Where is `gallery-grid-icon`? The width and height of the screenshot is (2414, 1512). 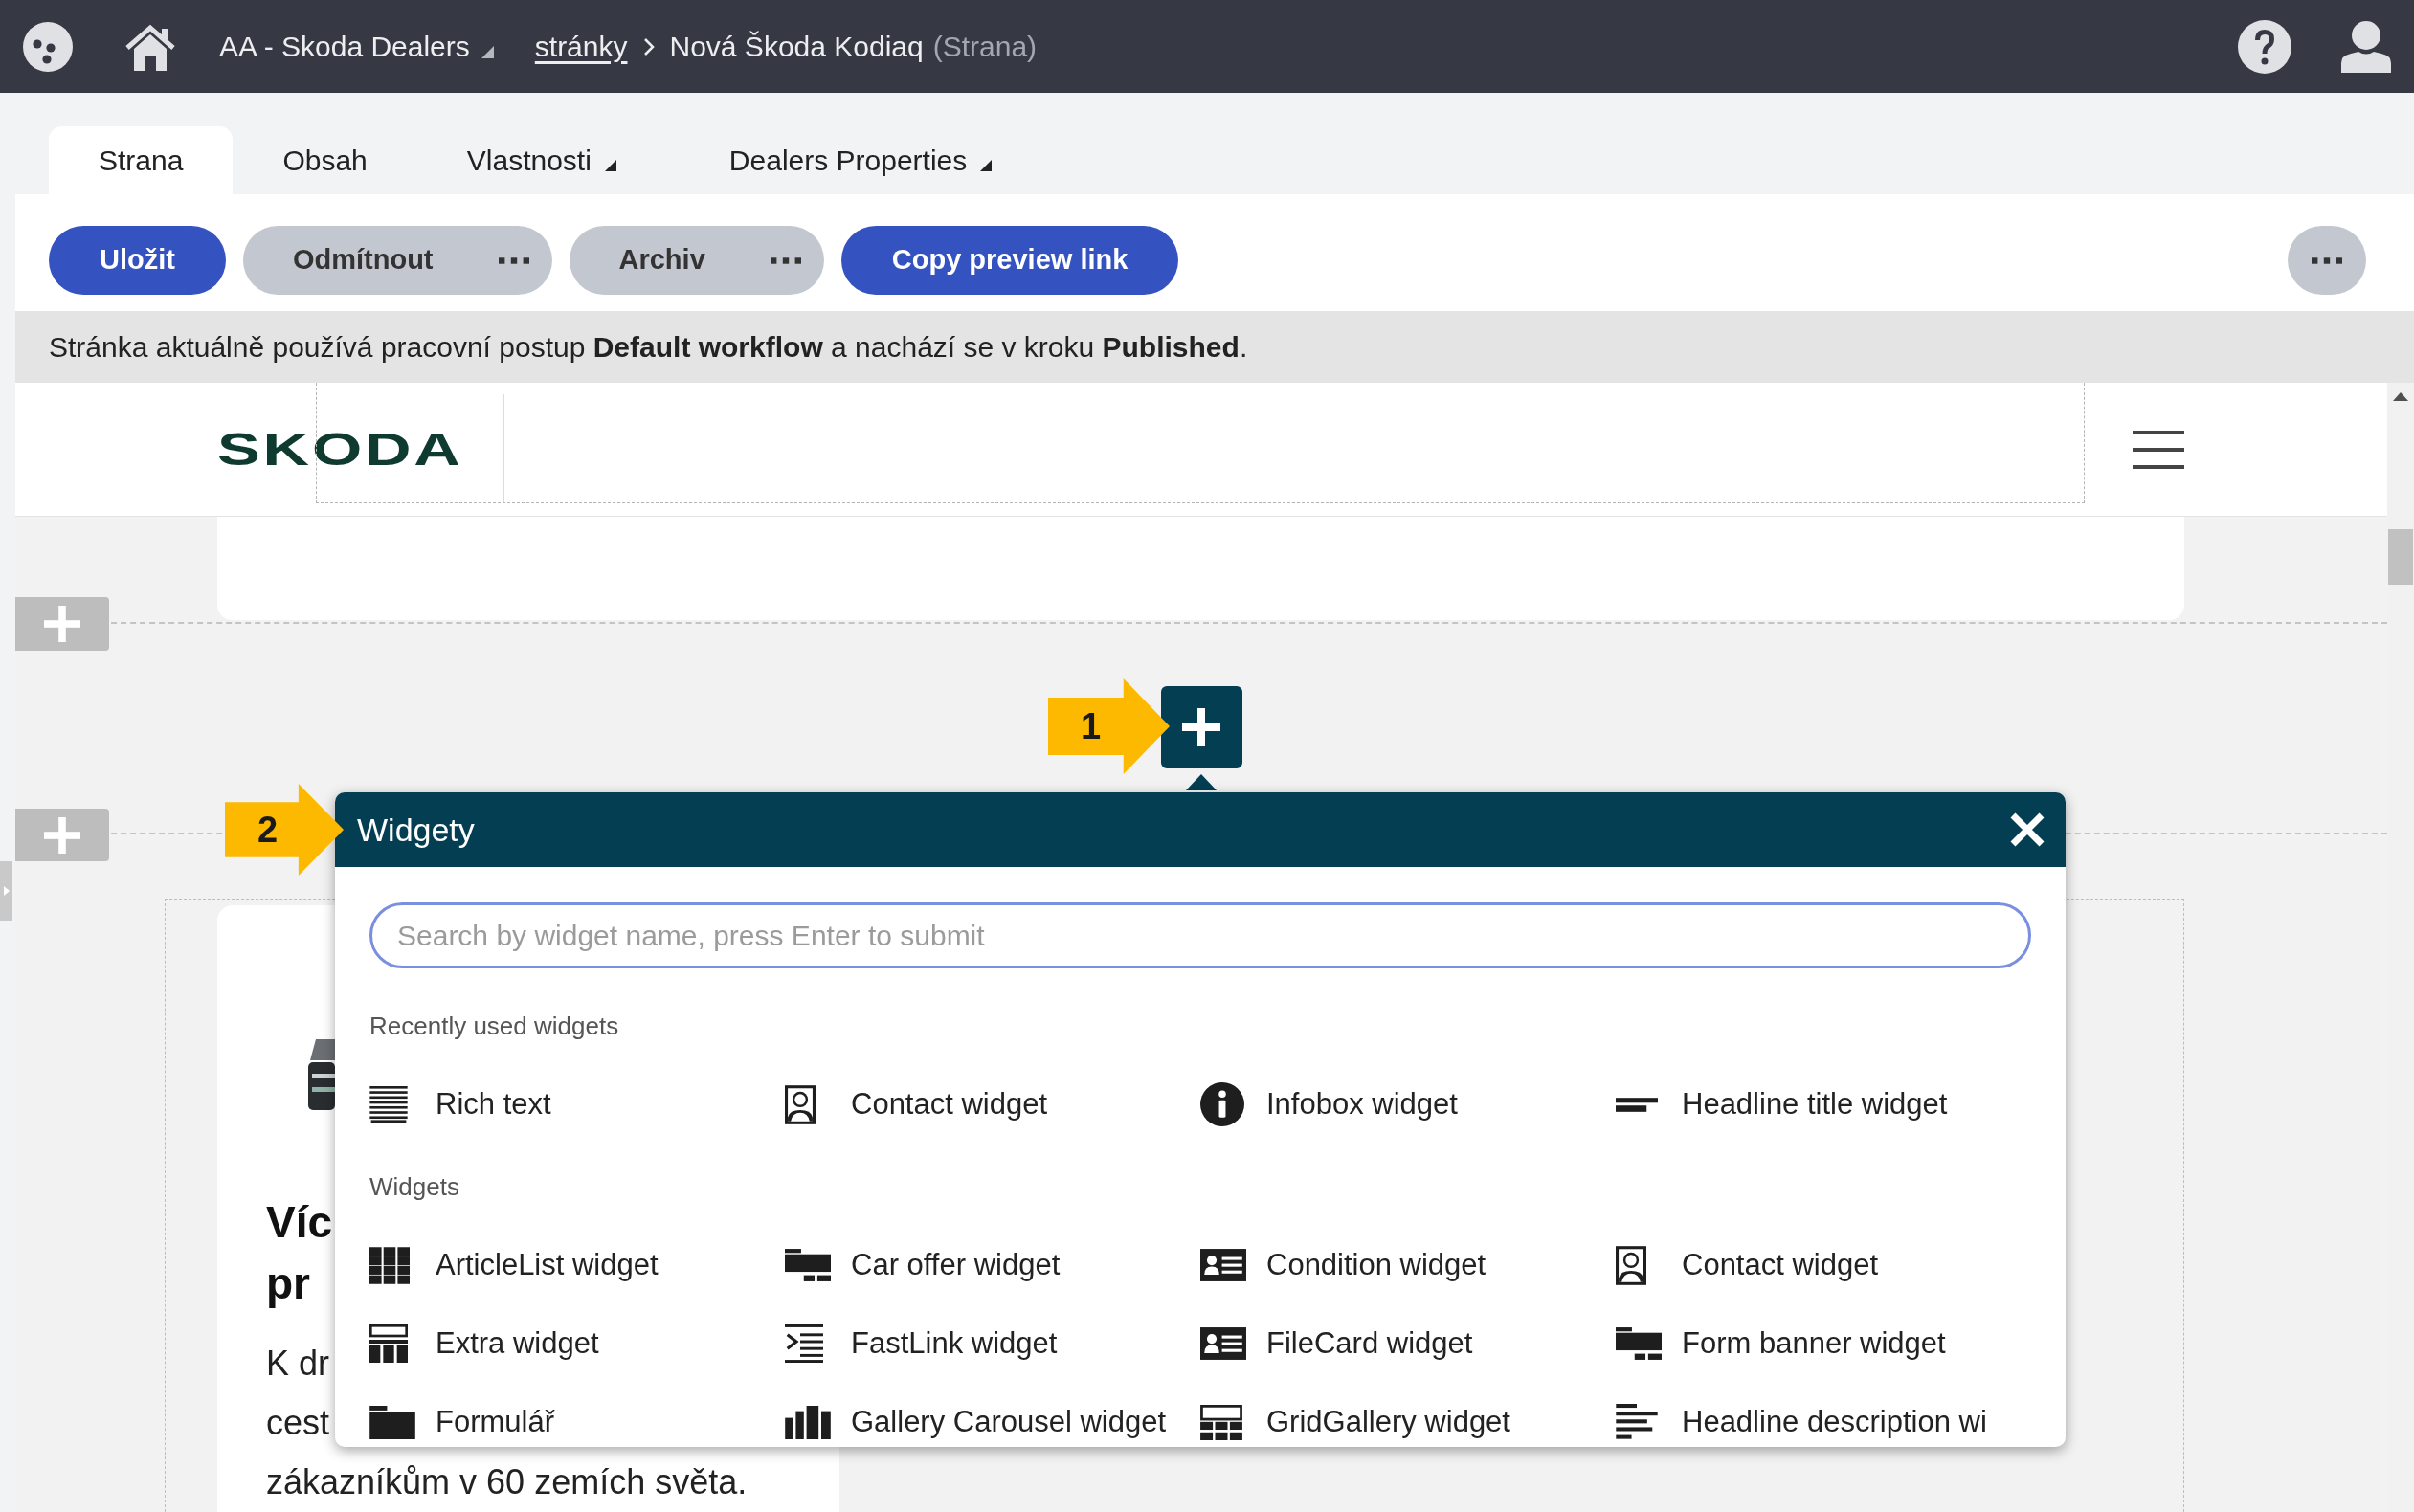
gallery-grid-icon is located at coordinates (1221, 1422).